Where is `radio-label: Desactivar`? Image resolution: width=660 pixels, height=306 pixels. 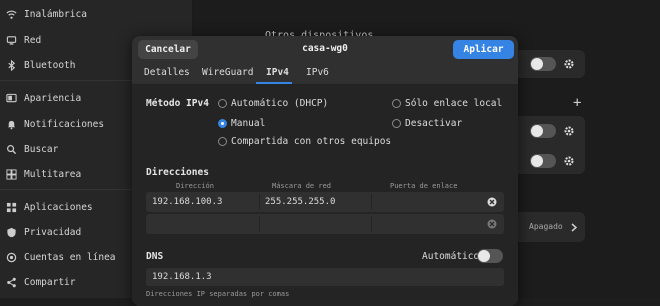
radio-label: Desactivar is located at coordinates (434, 123).